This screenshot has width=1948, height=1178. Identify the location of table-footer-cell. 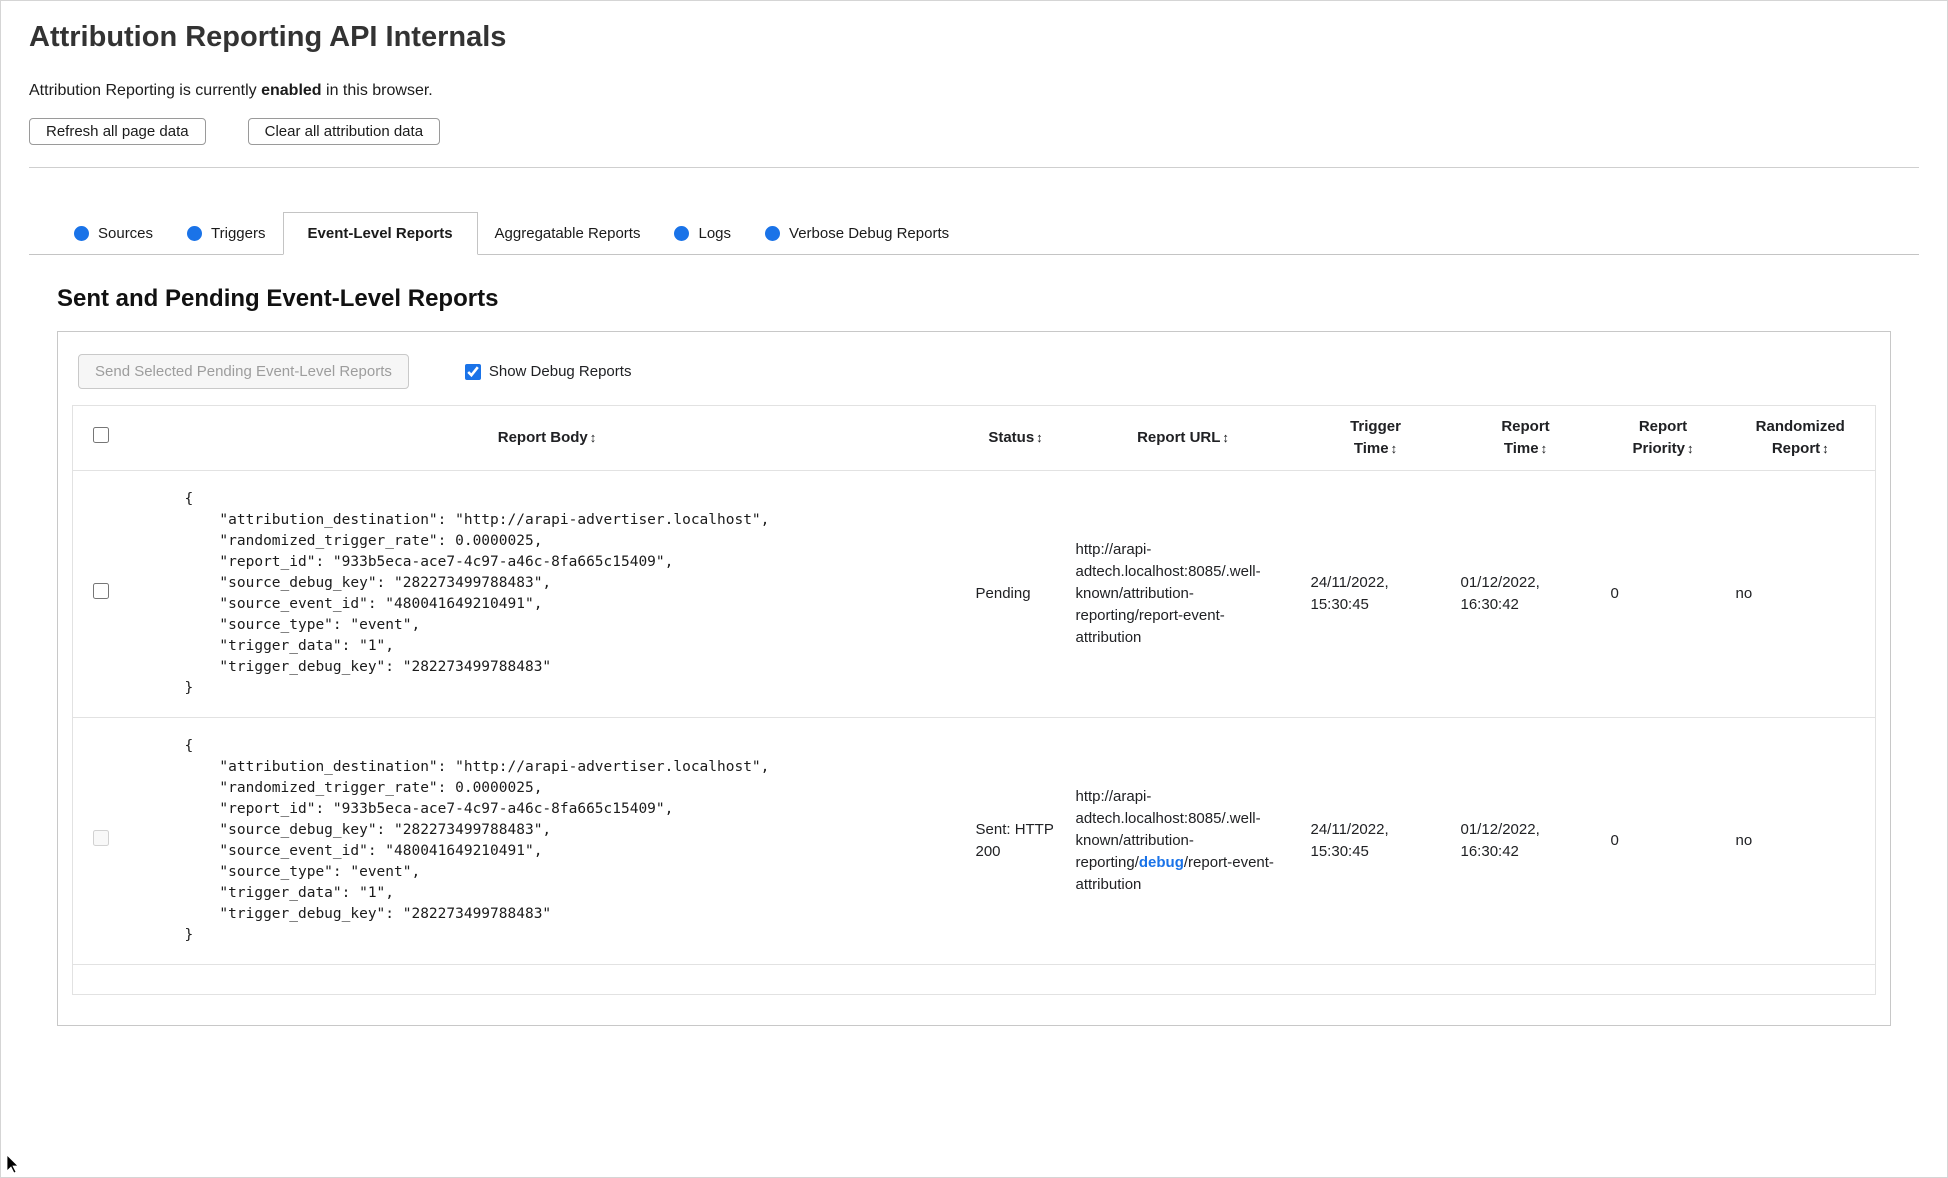
(974, 980).